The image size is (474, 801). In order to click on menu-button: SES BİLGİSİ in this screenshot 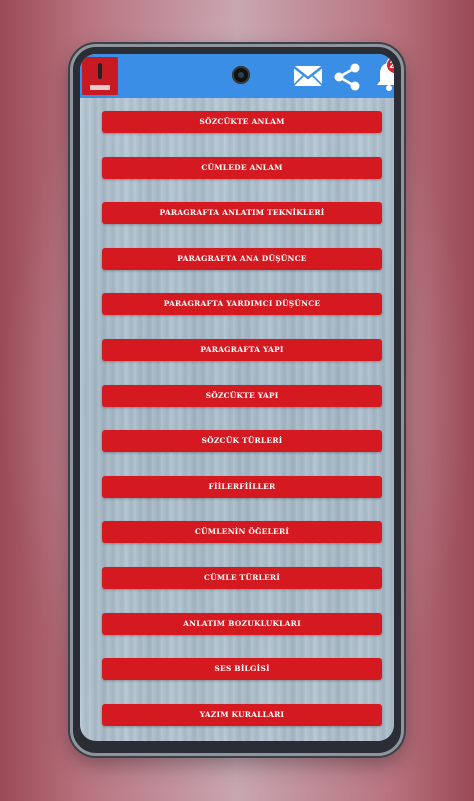, I will do `click(242, 669)`.